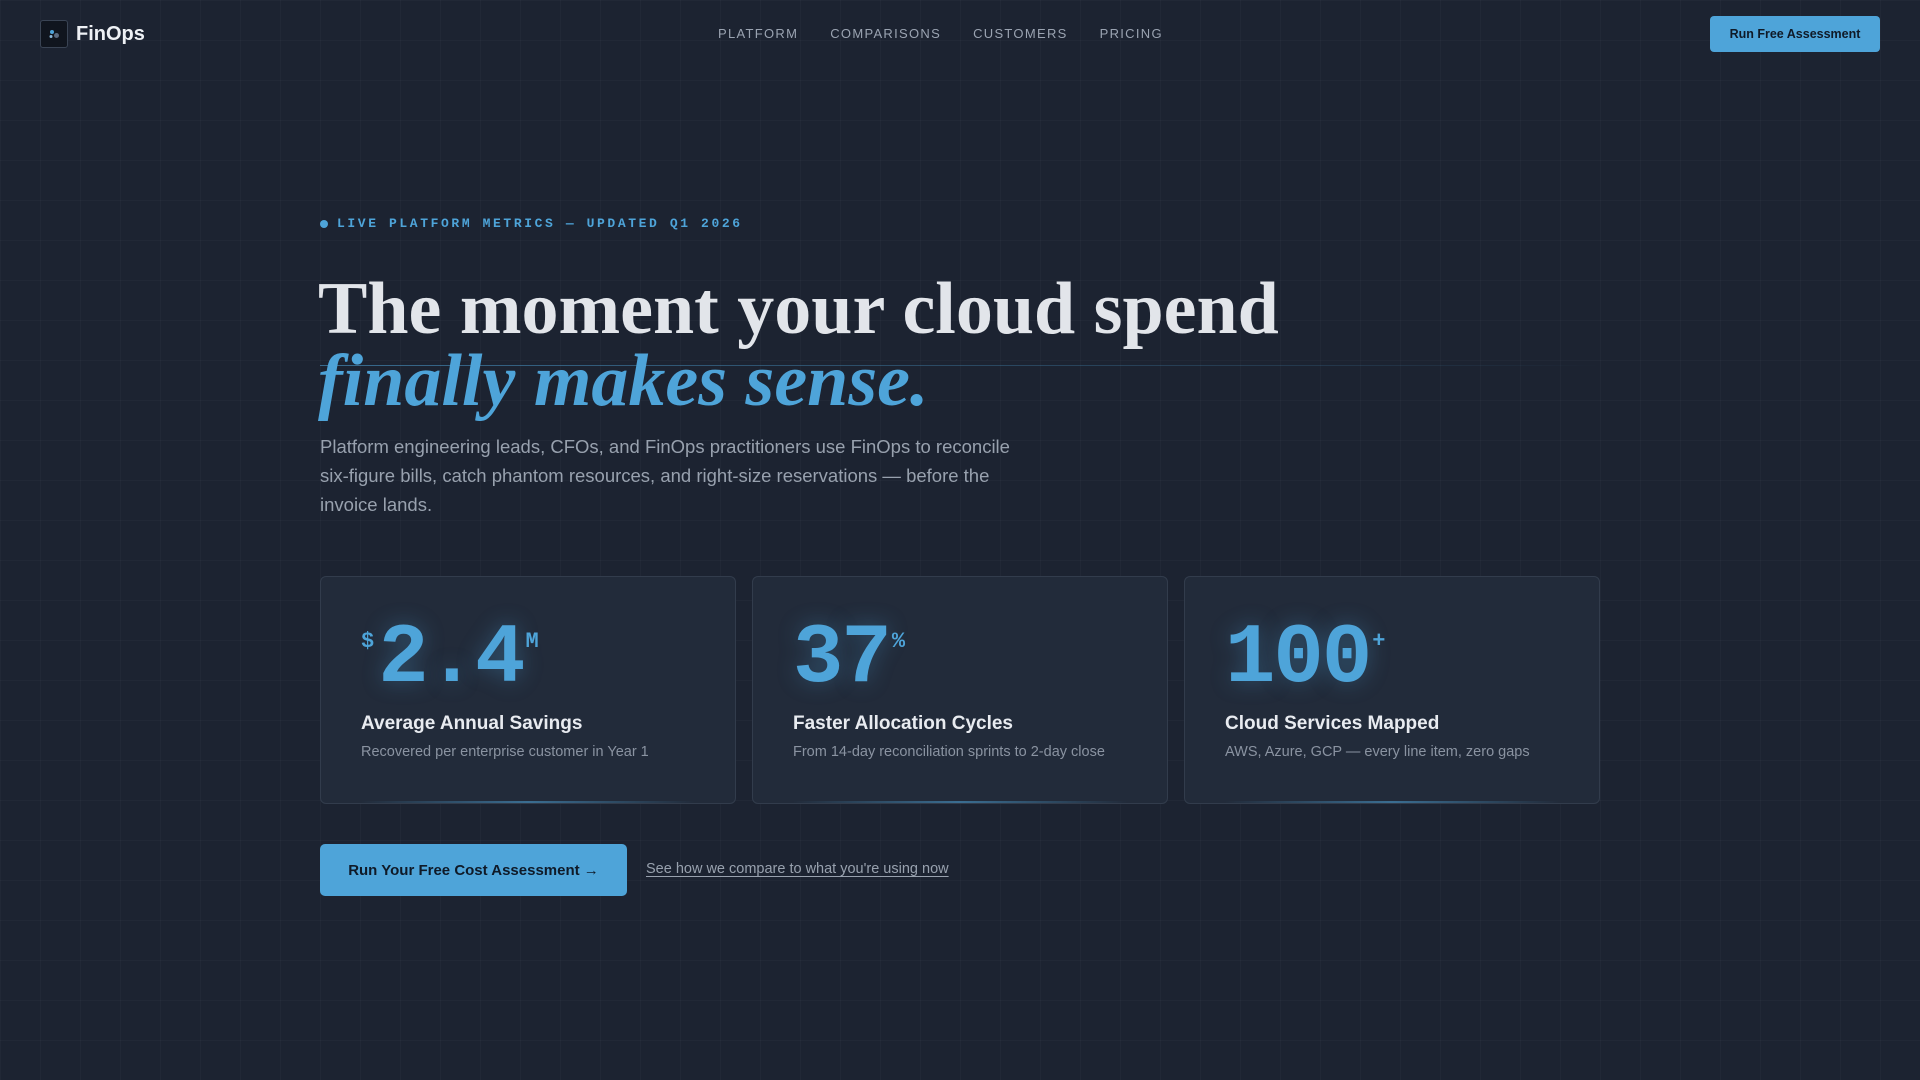  What do you see at coordinates (885, 33) in the screenshot?
I see `nav-link-comparisons: COMPARISONS` at bounding box center [885, 33].